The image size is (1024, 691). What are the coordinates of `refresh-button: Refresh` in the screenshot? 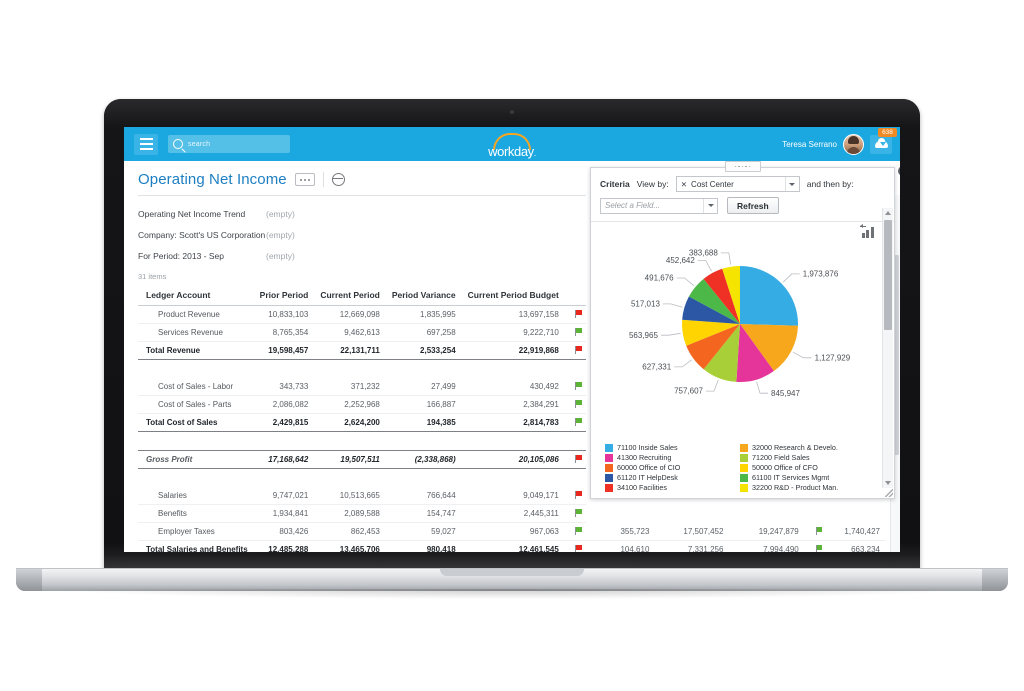 It's located at (753, 205).